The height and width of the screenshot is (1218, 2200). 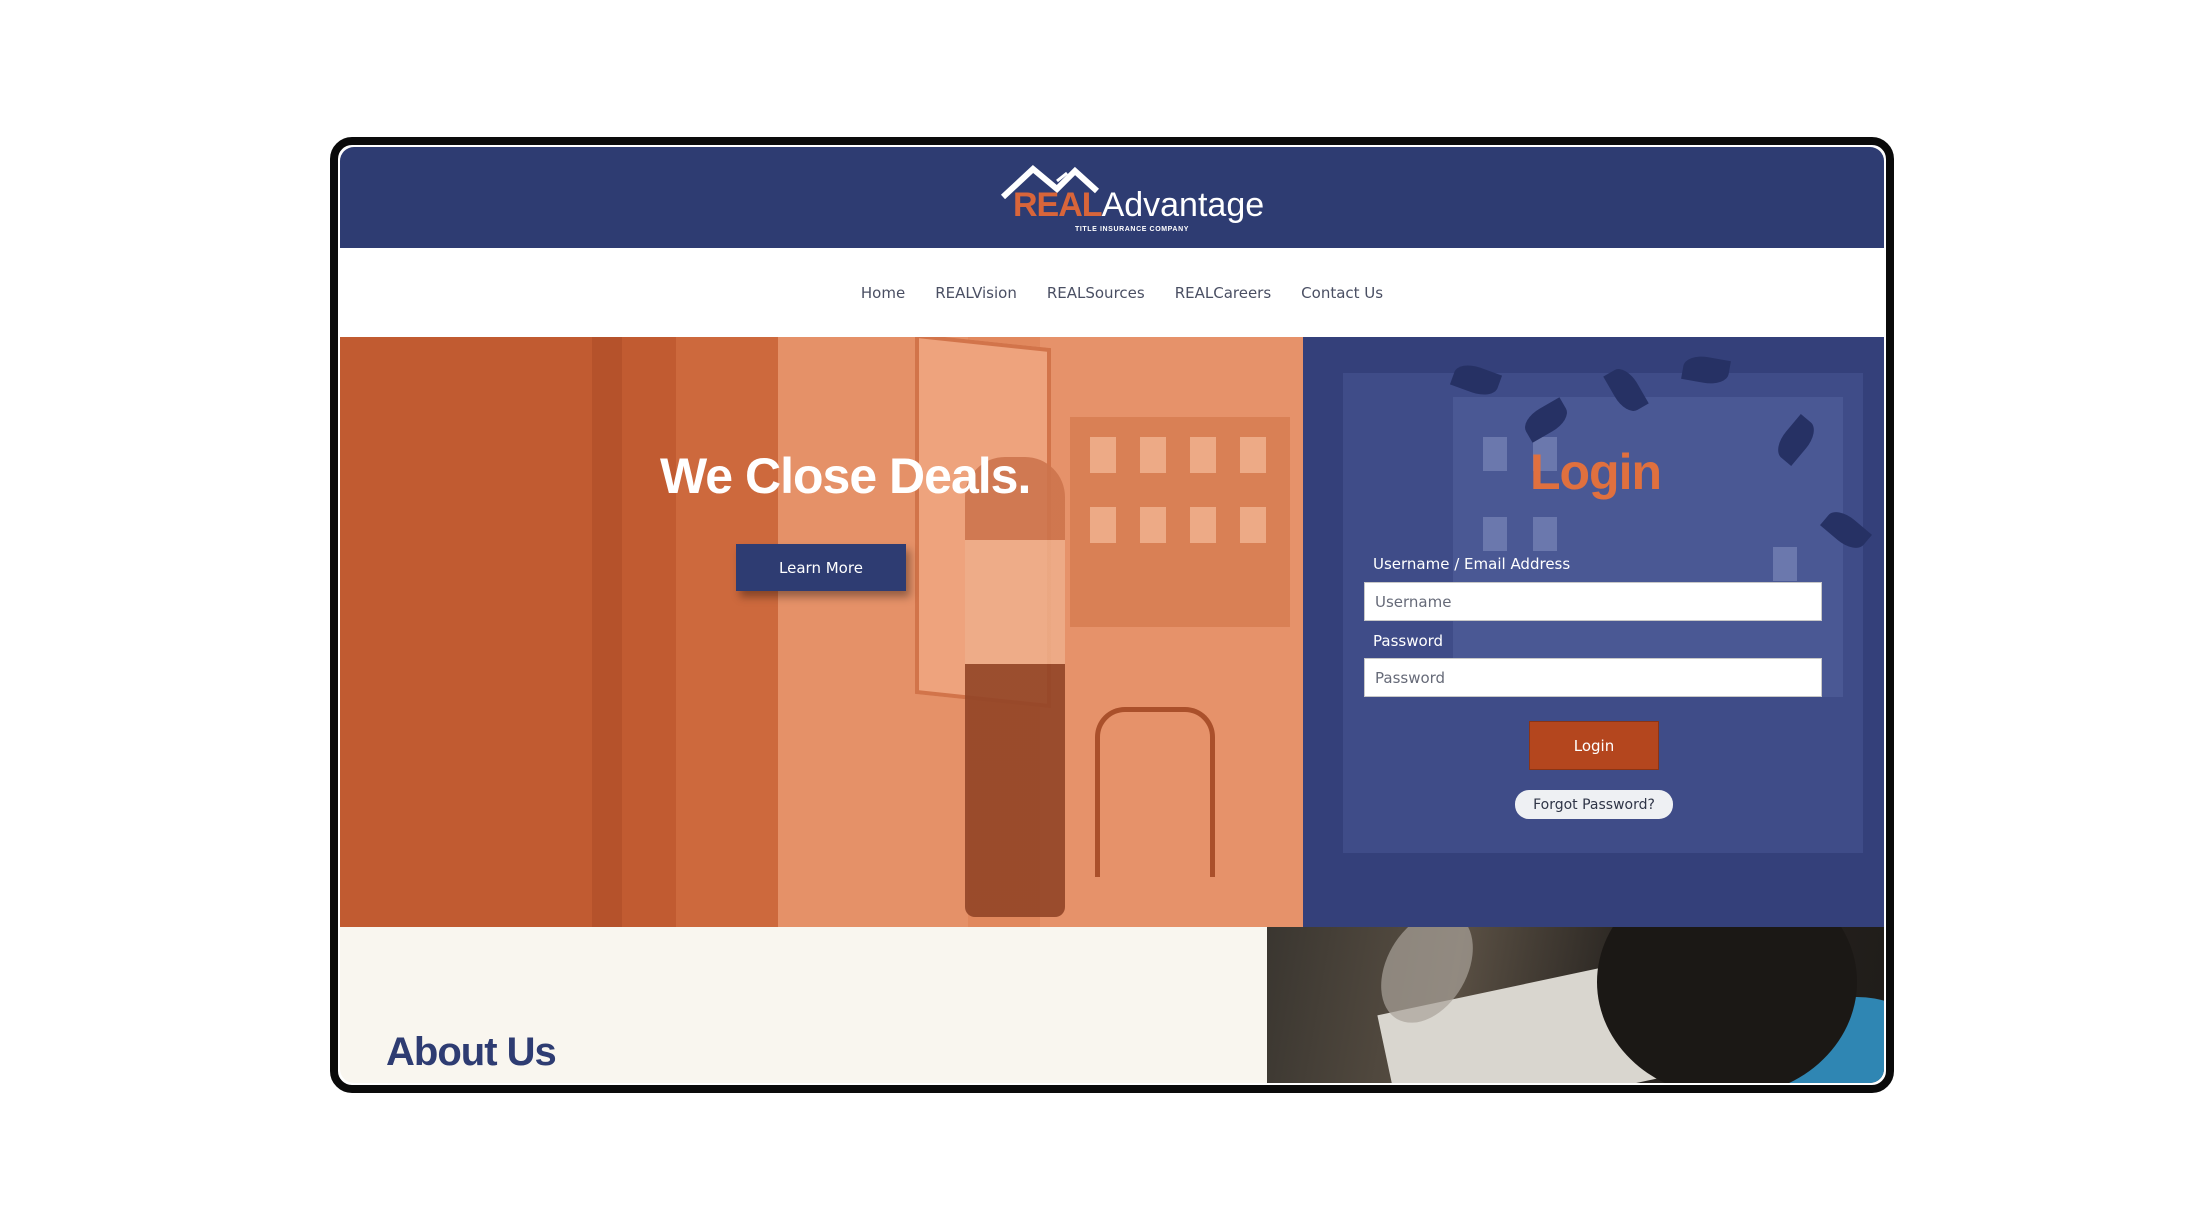 I want to click on nav-item-contact-us: Contact Us, so click(x=1342, y=293).